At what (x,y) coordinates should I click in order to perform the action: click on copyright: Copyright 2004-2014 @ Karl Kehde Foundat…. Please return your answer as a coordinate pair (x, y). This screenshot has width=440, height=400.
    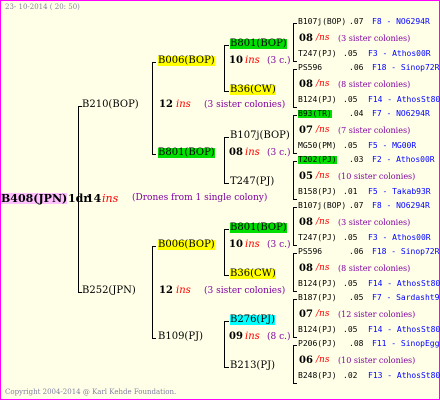
    Looking at the image, I should click on (91, 392).